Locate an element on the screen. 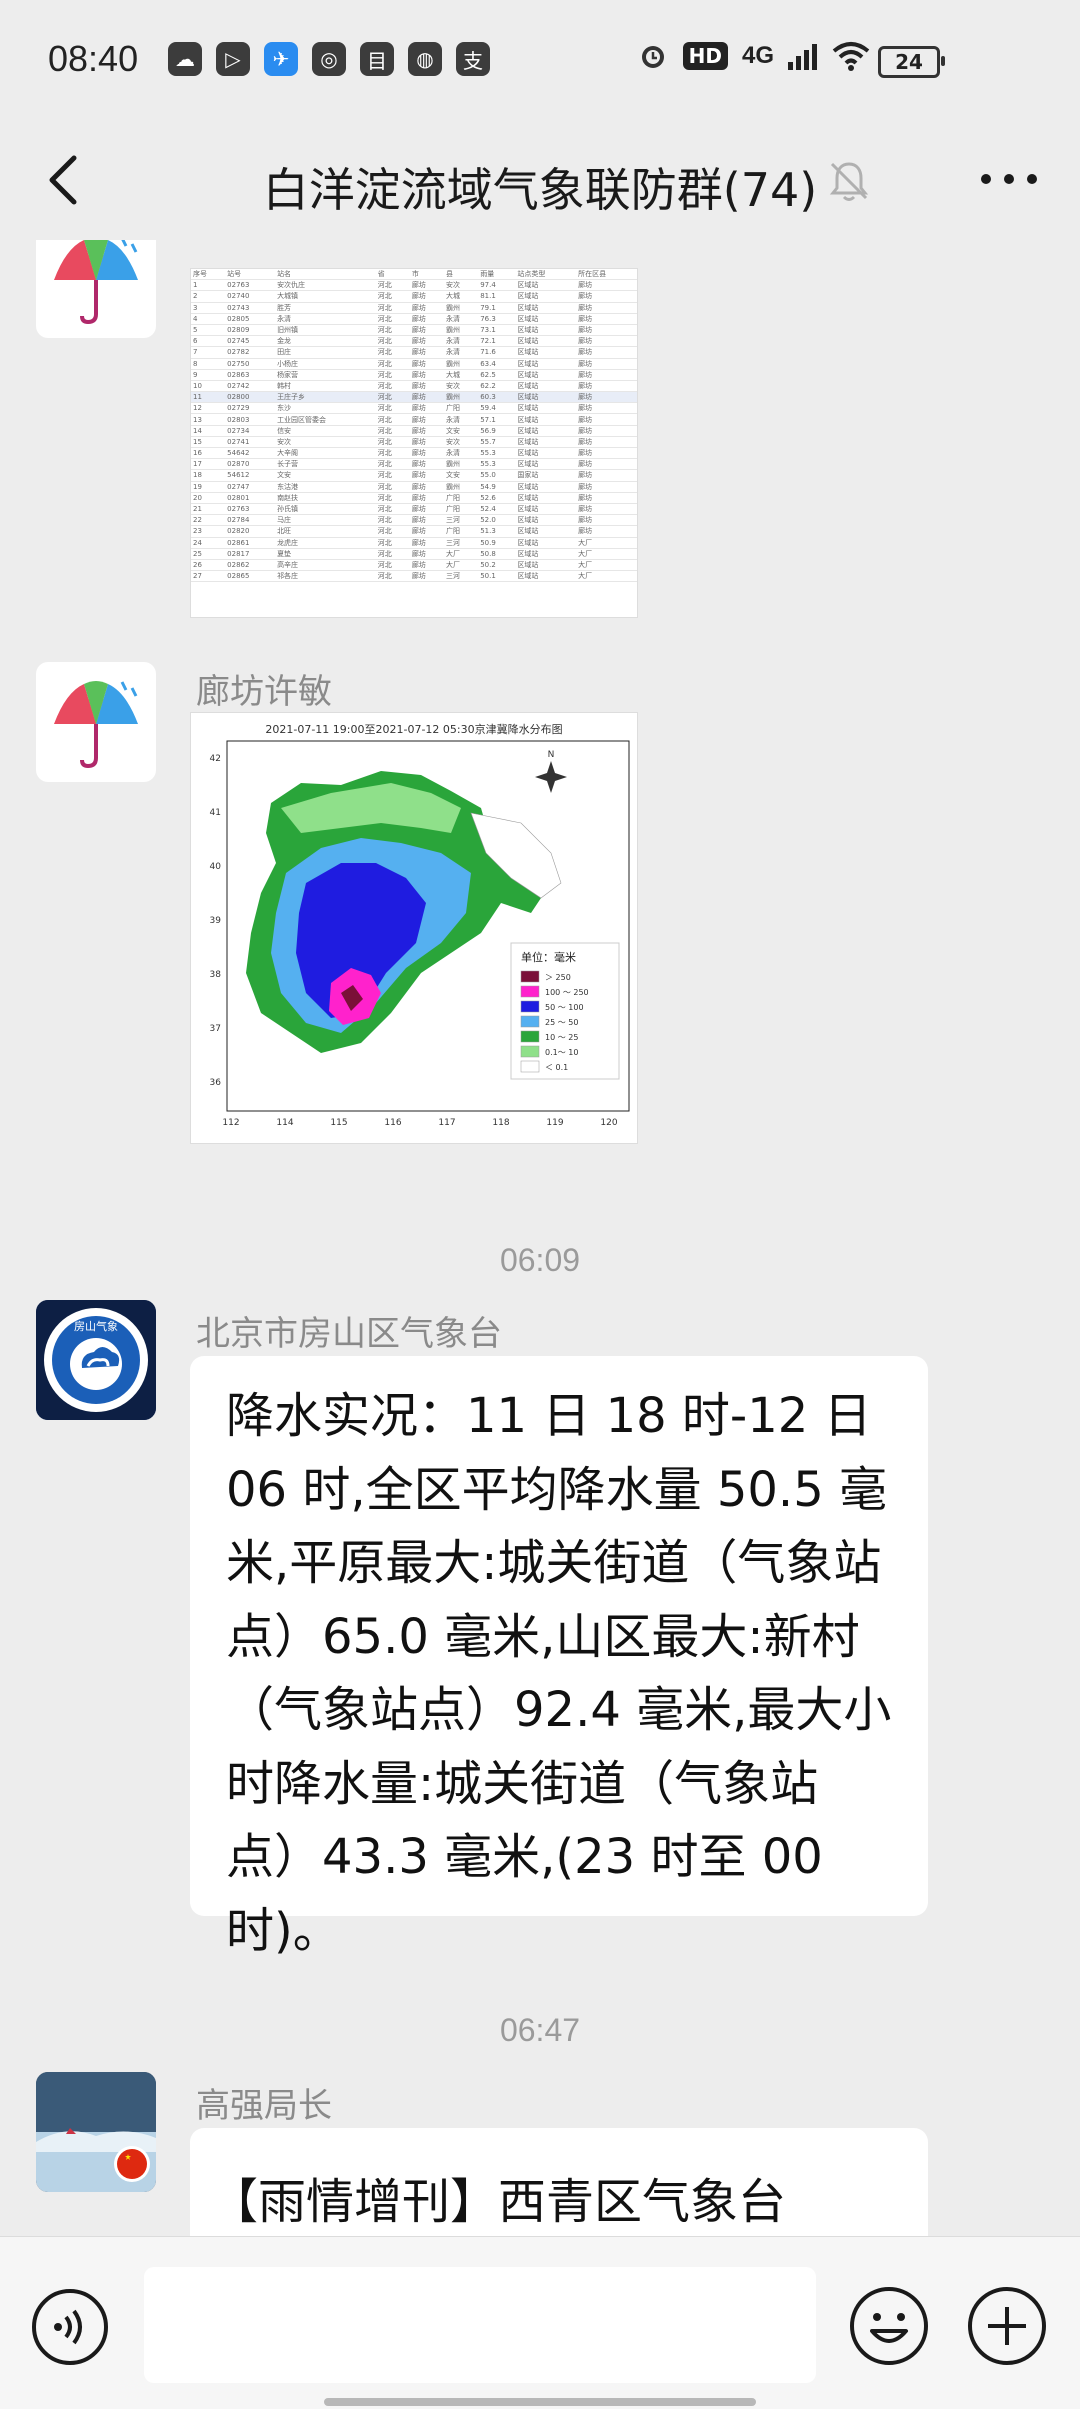  table-cell: 田庄 is located at coordinates (325, 352).